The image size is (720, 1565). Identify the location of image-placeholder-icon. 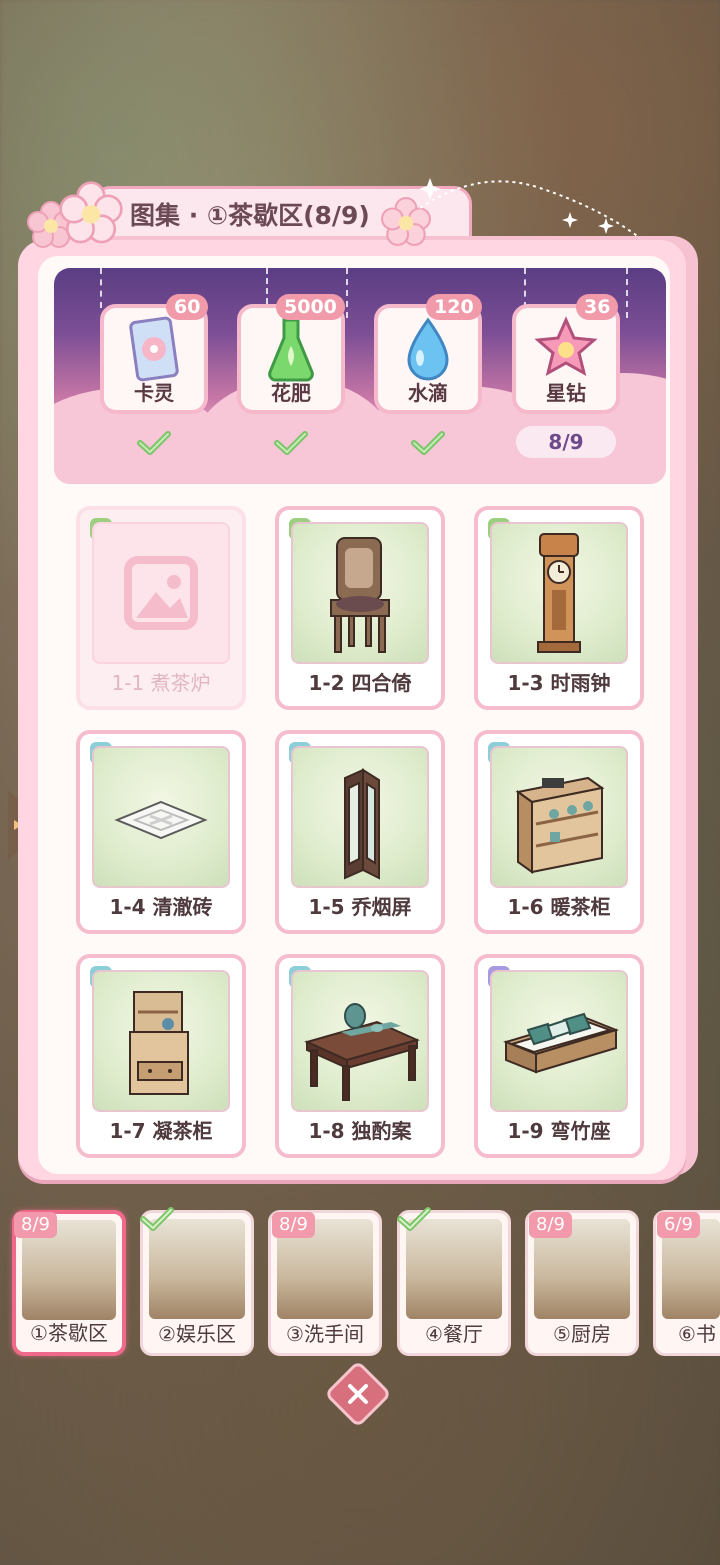
(161, 593).